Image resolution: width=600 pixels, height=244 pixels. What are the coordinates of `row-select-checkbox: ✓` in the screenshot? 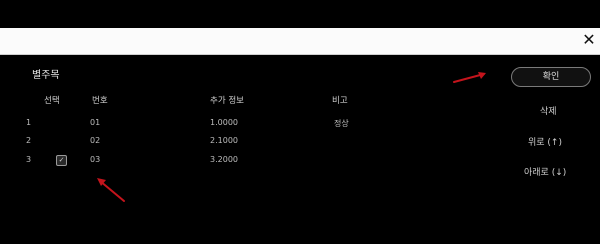 It's located at (61, 160).